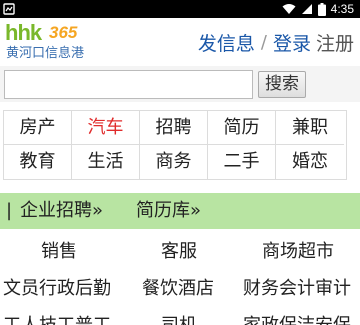  Describe the element at coordinates (342, 9) in the screenshot. I see `status-time: 4:35` at that location.